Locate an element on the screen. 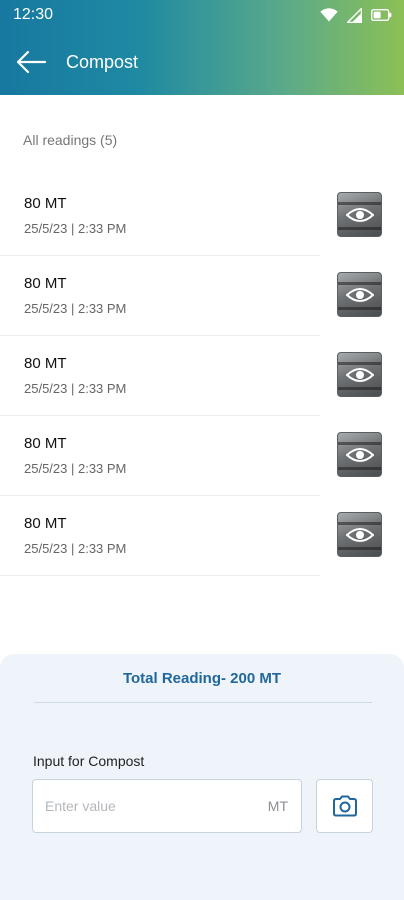  back-button is located at coordinates (31, 62).